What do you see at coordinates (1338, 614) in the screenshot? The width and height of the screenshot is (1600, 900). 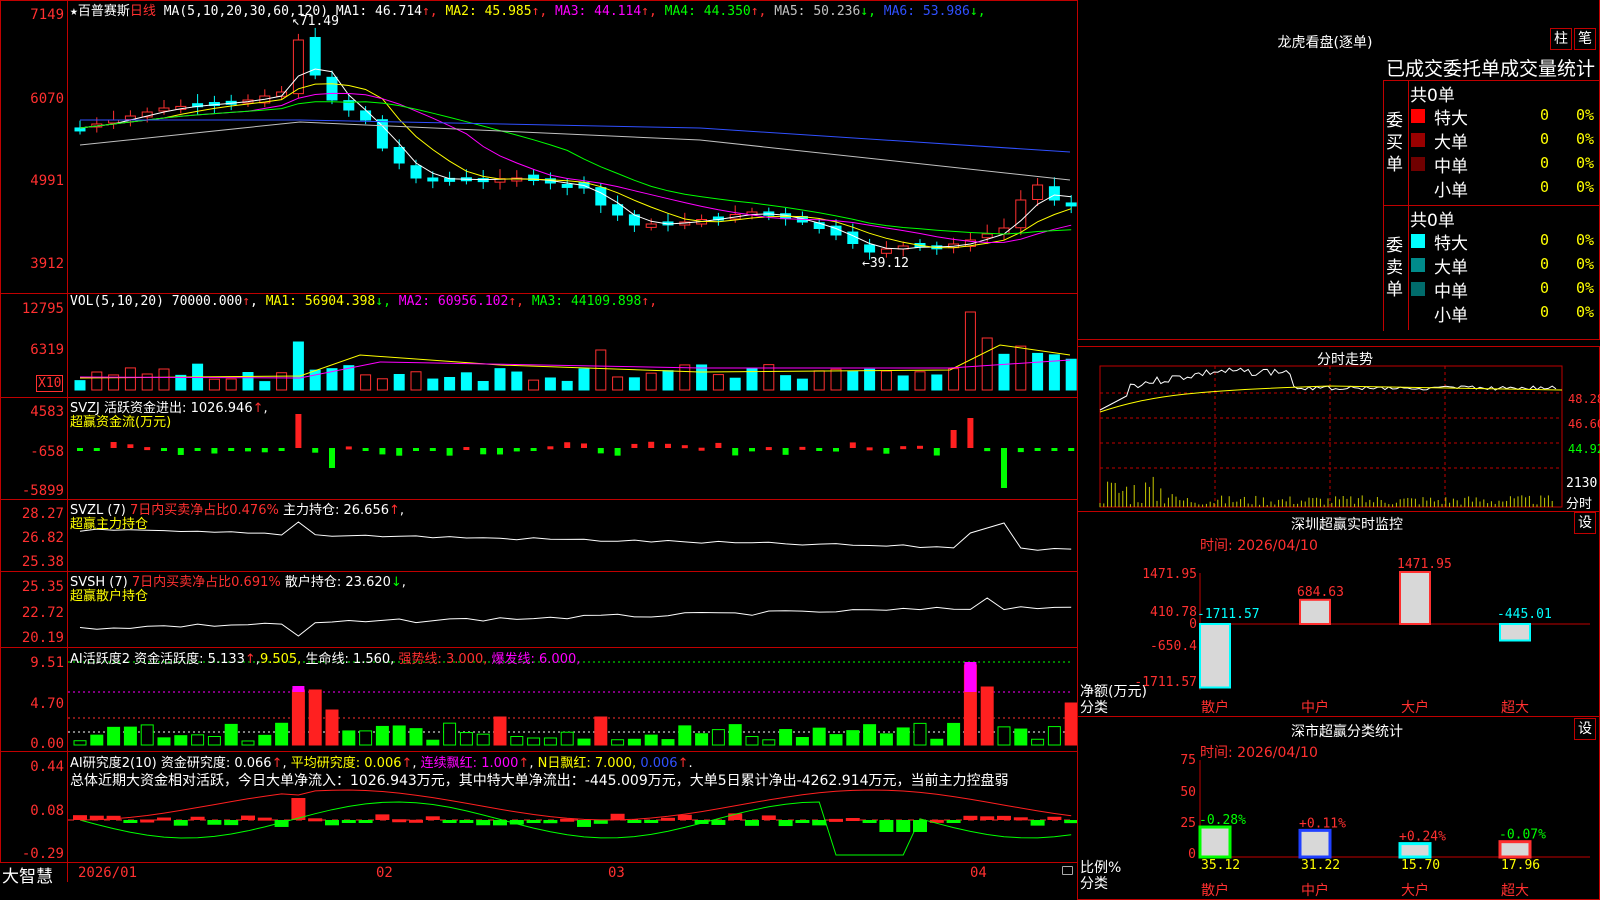 I see `monitor-panel` at bounding box center [1338, 614].